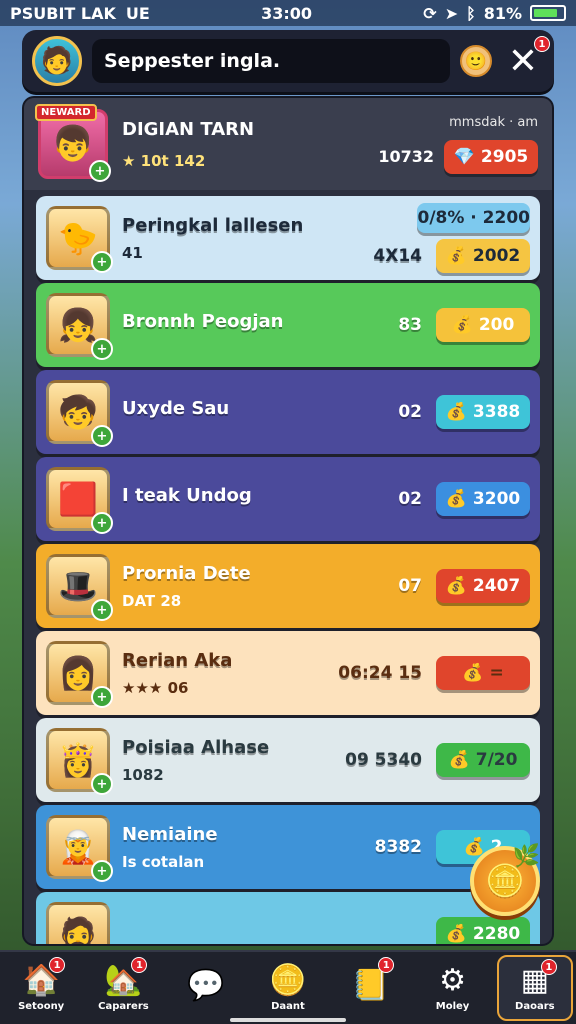 This screenshot has height=1024, width=576. Describe the element at coordinates (79, 587) in the screenshot. I see `row-portrait: 🎩 +` at that location.